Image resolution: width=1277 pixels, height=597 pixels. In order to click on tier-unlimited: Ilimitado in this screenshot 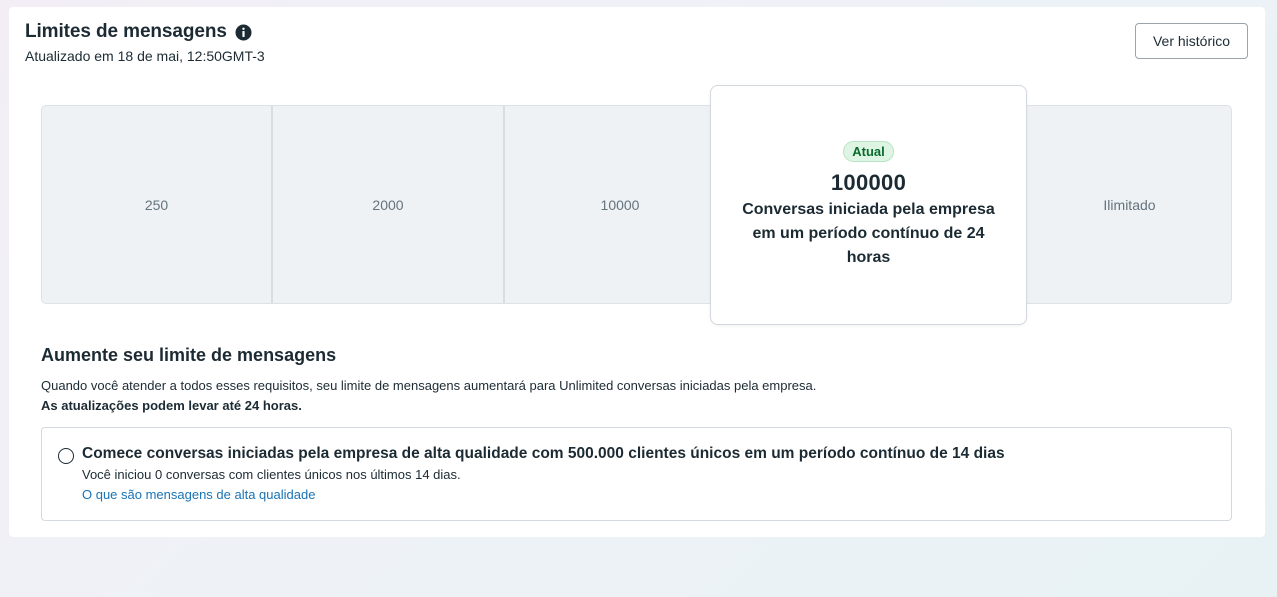, I will do `click(1129, 204)`.